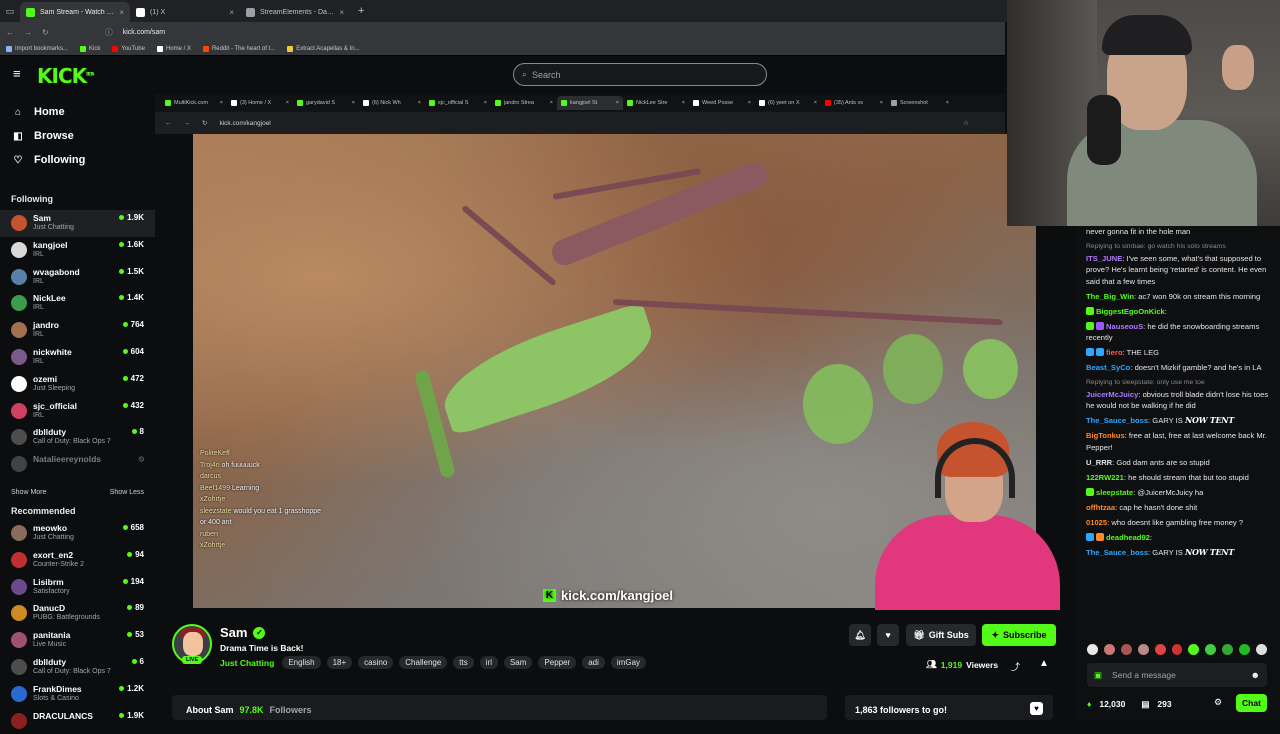 This screenshot has height=734, width=1280. I want to click on stream-tag: English, so click(301, 662).